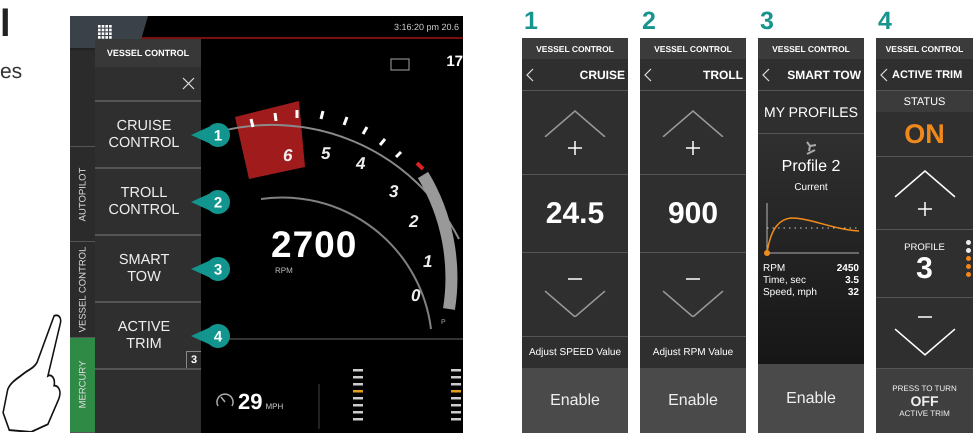  What do you see at coordinates (415, 295) in the screenshot?
I see `scale-number: 0` at bounding box center [415, 295].